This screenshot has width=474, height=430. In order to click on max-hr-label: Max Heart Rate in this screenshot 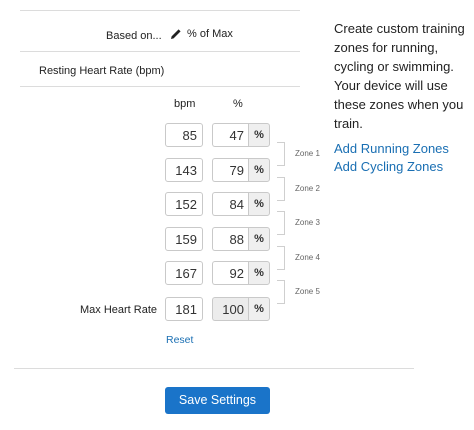, I will do `click(119, 310)`.